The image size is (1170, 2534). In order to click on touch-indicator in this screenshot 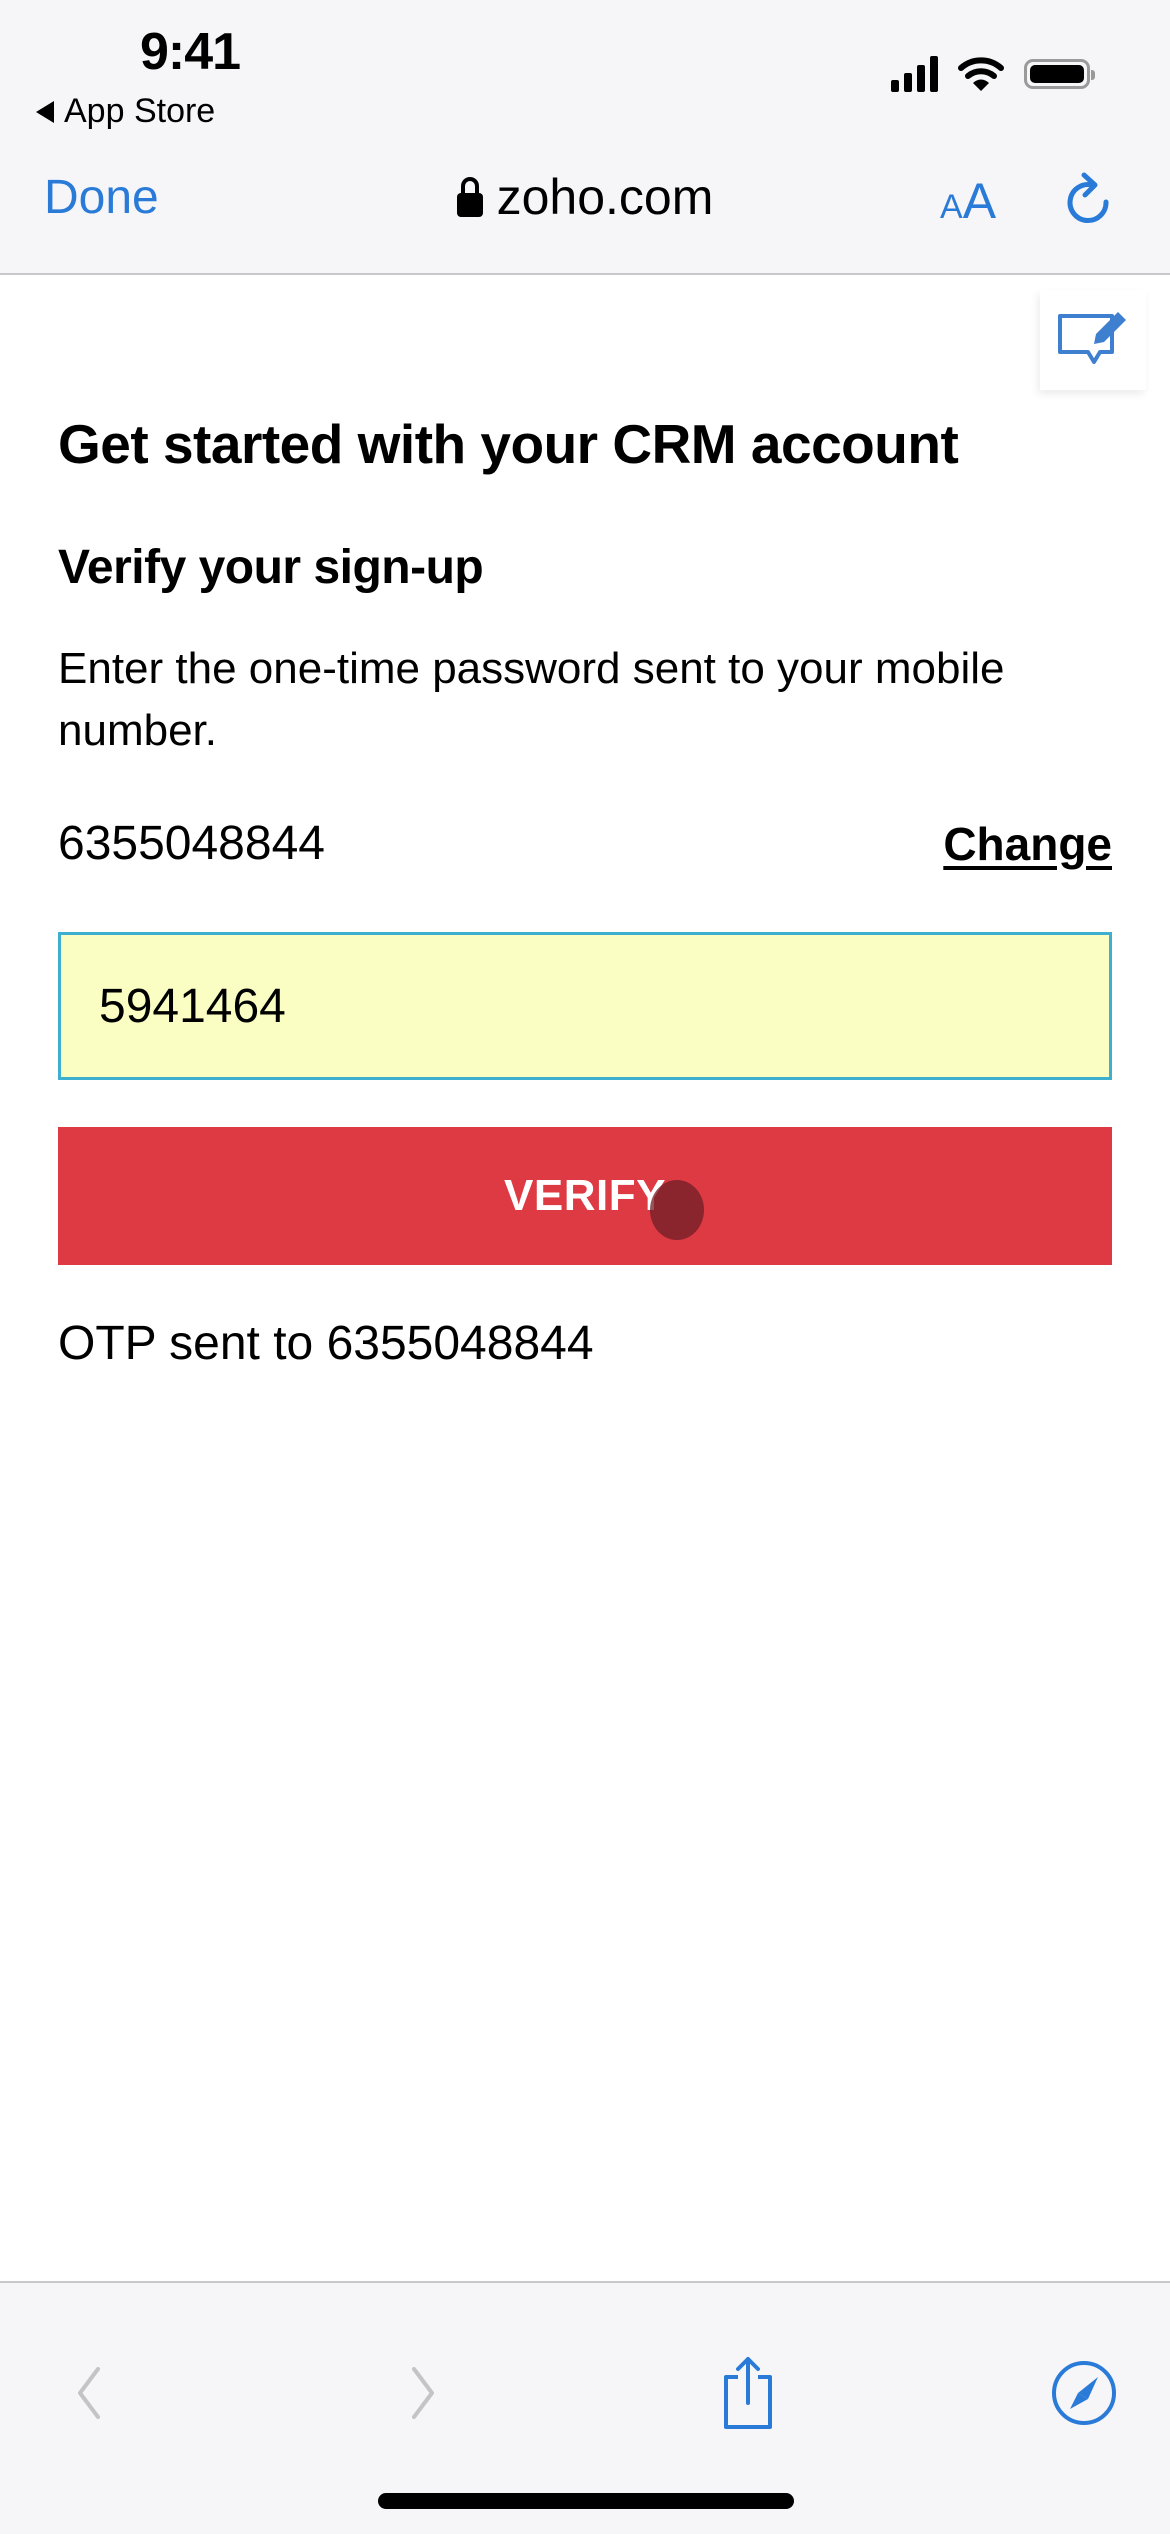, I will do `click(677, 1210)`.